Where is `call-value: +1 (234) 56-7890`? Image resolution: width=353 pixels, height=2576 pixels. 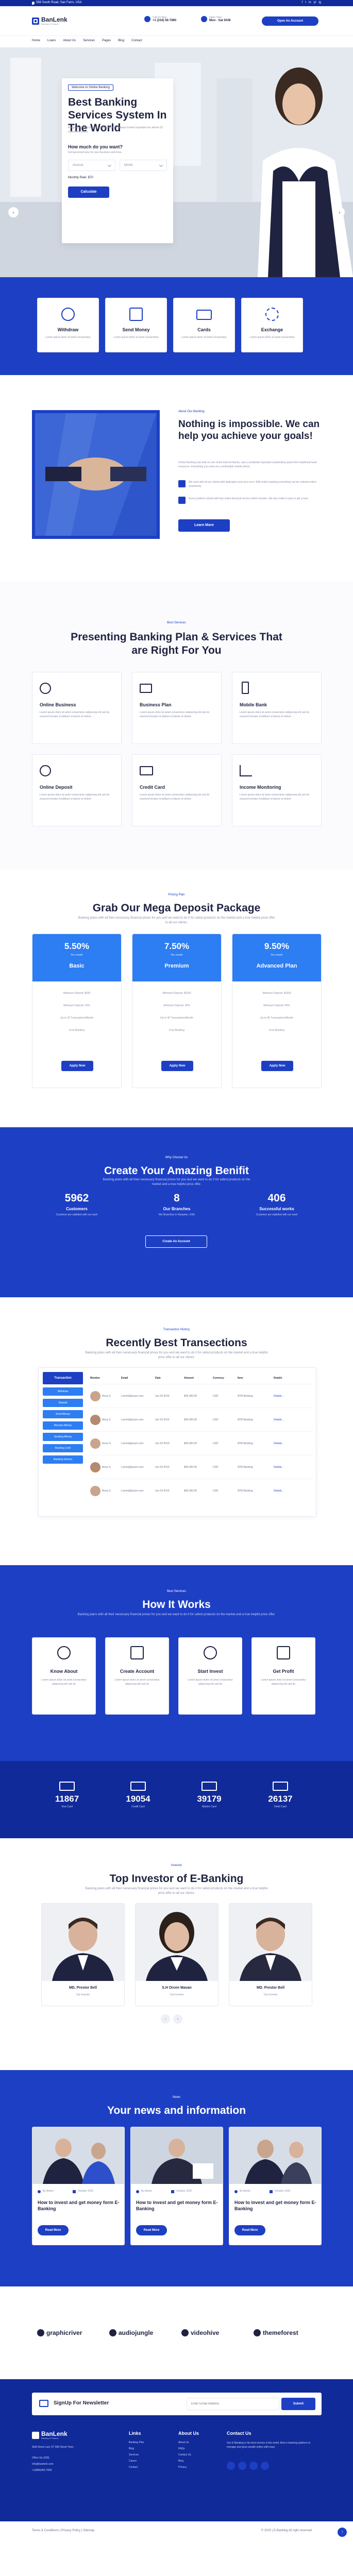
call-value: +1 (234) 56-7890 is located at coordinates (165, 20).